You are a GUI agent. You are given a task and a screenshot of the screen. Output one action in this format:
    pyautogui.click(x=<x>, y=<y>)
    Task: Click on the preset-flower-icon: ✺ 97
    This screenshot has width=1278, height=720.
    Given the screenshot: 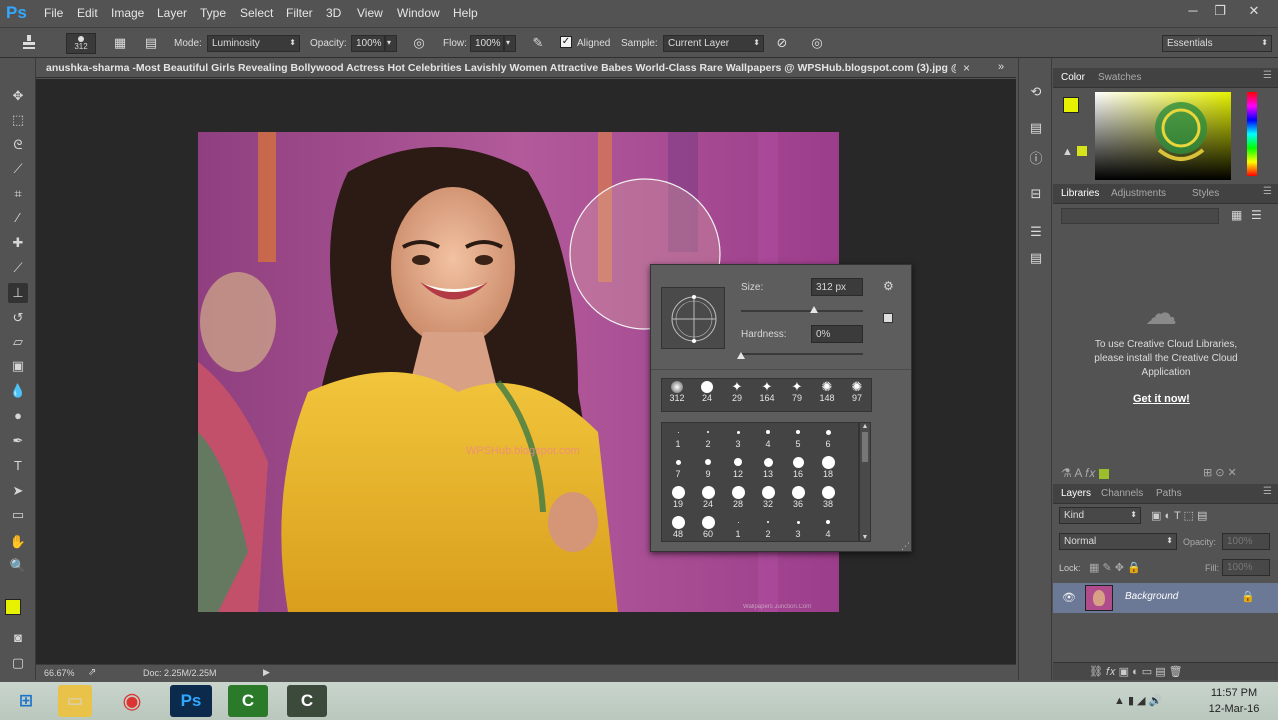 What is the action you would take?
    pyautogui.click(x=857, y=391)
    